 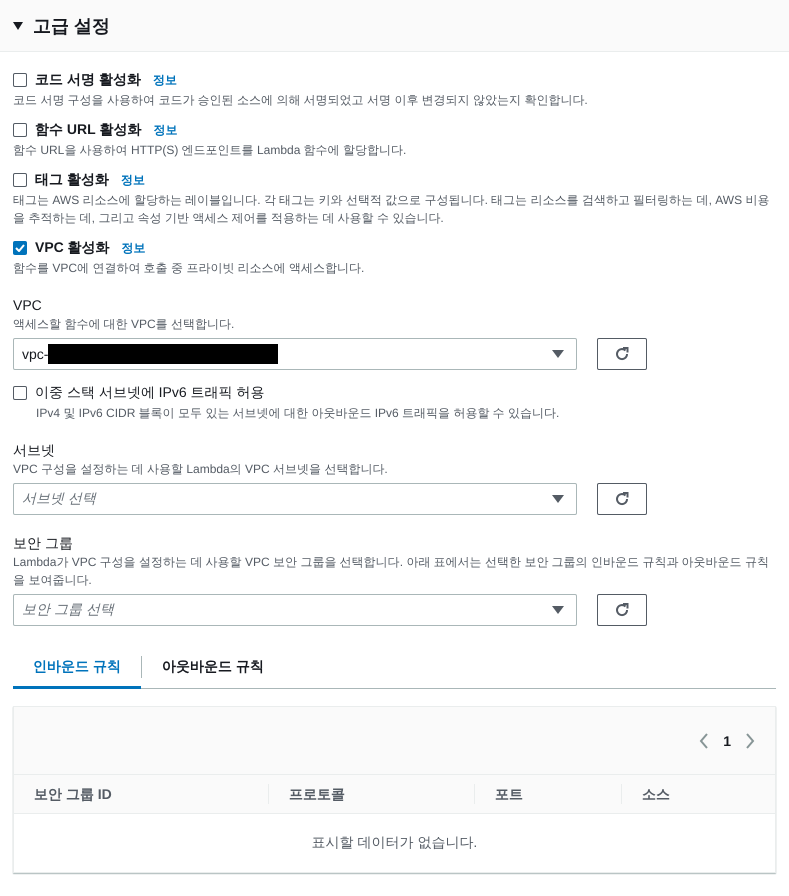 What do you see at coordinates (750, 740) in the screenshot?
I see `chevron-right-icon` at bounding box center [750, 740].